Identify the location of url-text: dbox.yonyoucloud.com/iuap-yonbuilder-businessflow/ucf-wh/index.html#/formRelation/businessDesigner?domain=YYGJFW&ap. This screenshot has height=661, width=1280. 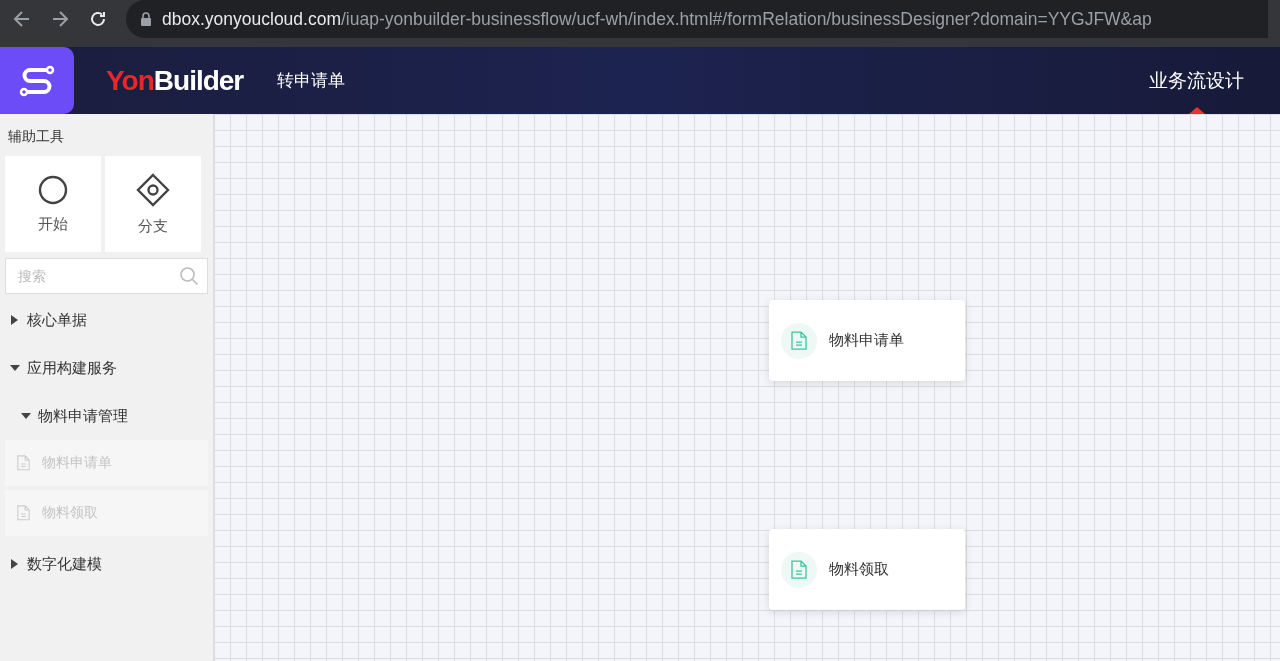
(657, 19).